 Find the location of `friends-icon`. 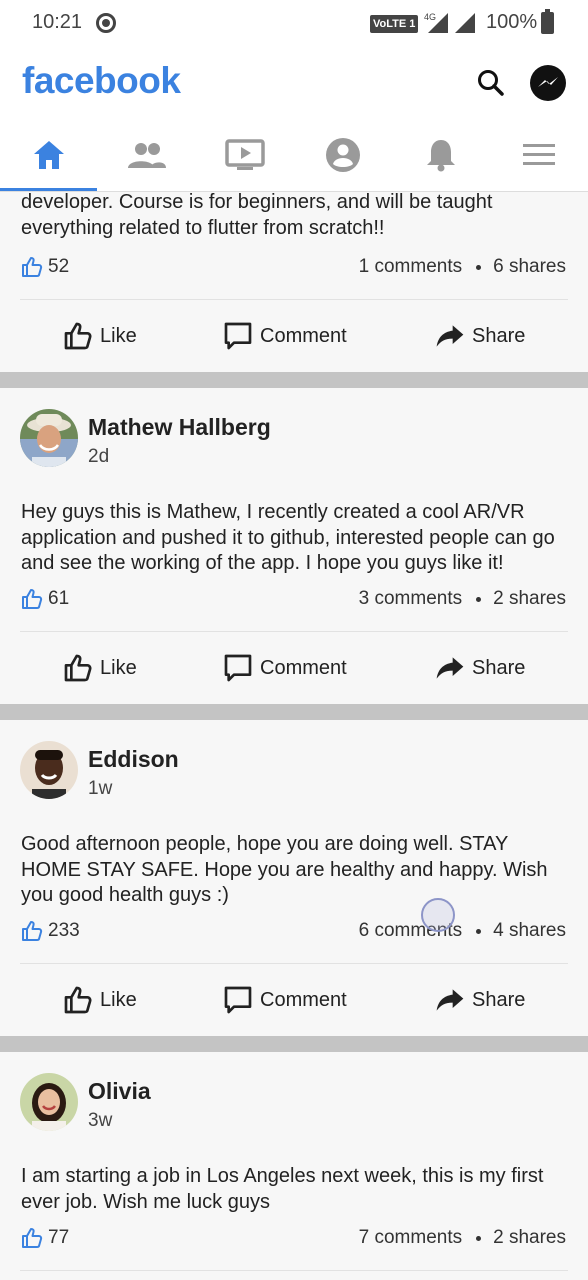

friends-icon is located at coordinates (147, 155).